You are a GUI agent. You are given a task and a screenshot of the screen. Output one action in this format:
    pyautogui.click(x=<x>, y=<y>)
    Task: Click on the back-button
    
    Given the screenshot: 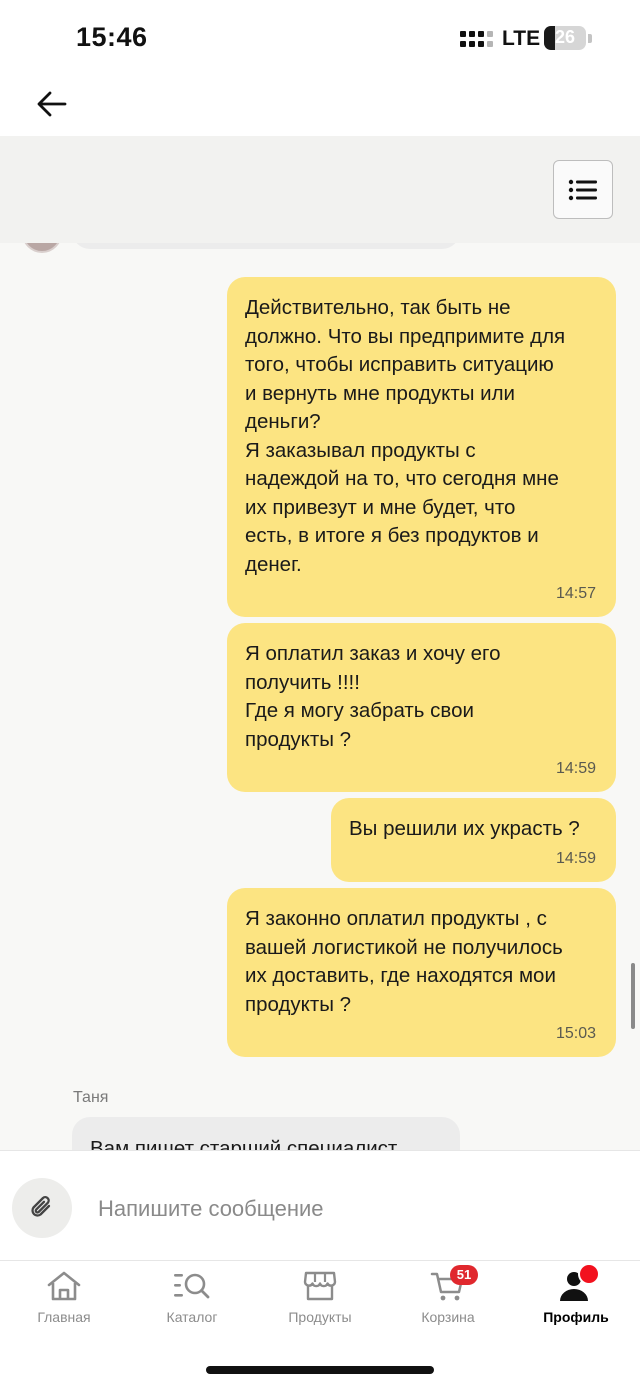 What is the action you would take?
    pyautogui.click(x=52, y=104)
    